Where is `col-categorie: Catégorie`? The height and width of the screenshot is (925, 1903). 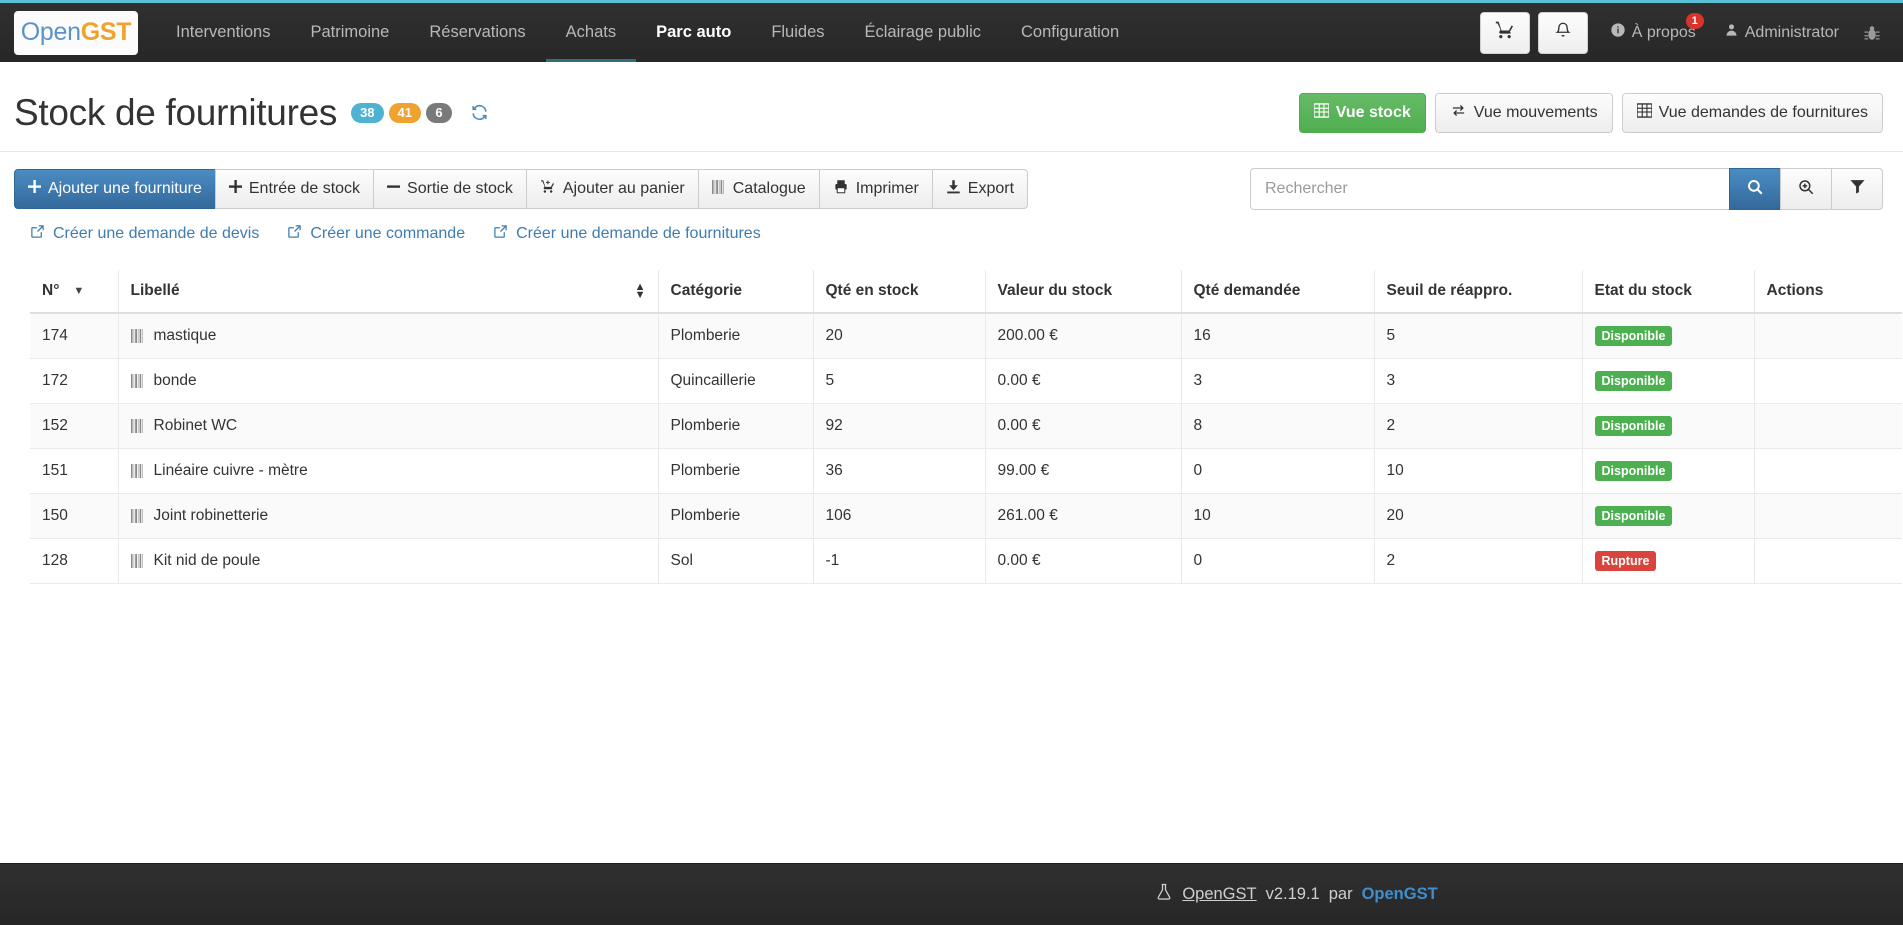 col-categorie: Catégorie is located at coordinates (736, 292).